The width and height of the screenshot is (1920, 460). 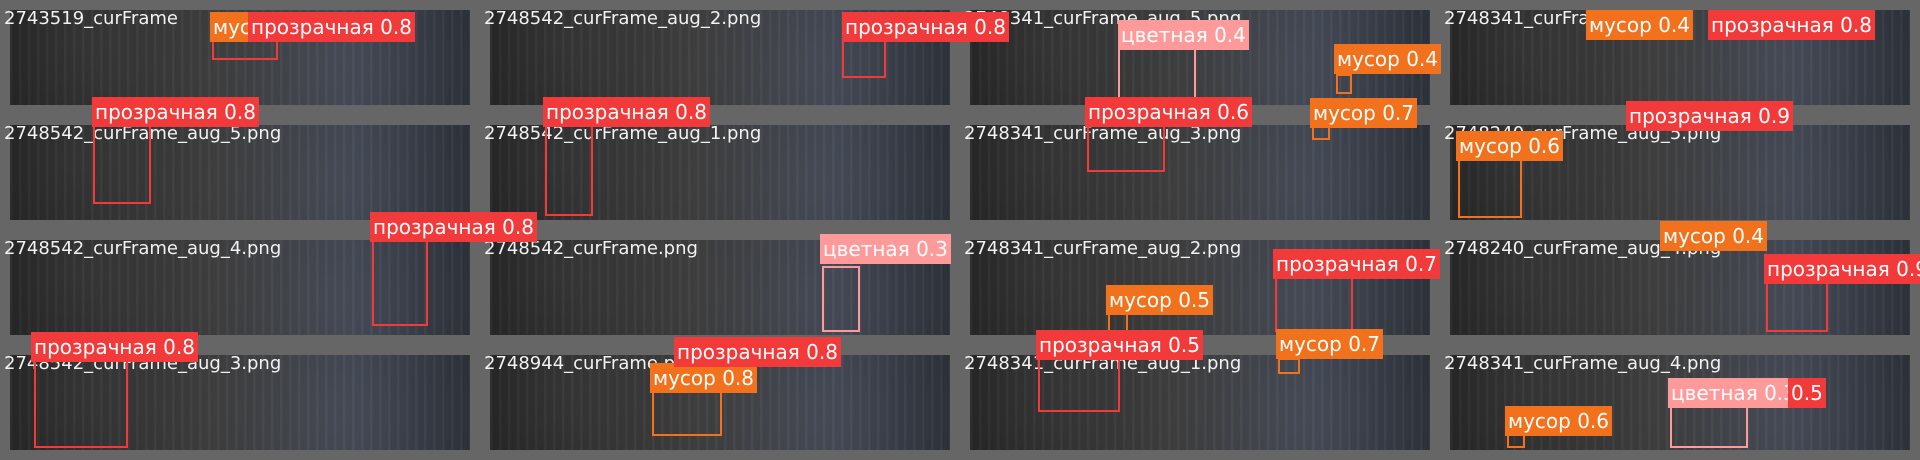 I want to click on image-filename: 2748341_curFrame_aug_4.png, so click(x=1583, y=363).